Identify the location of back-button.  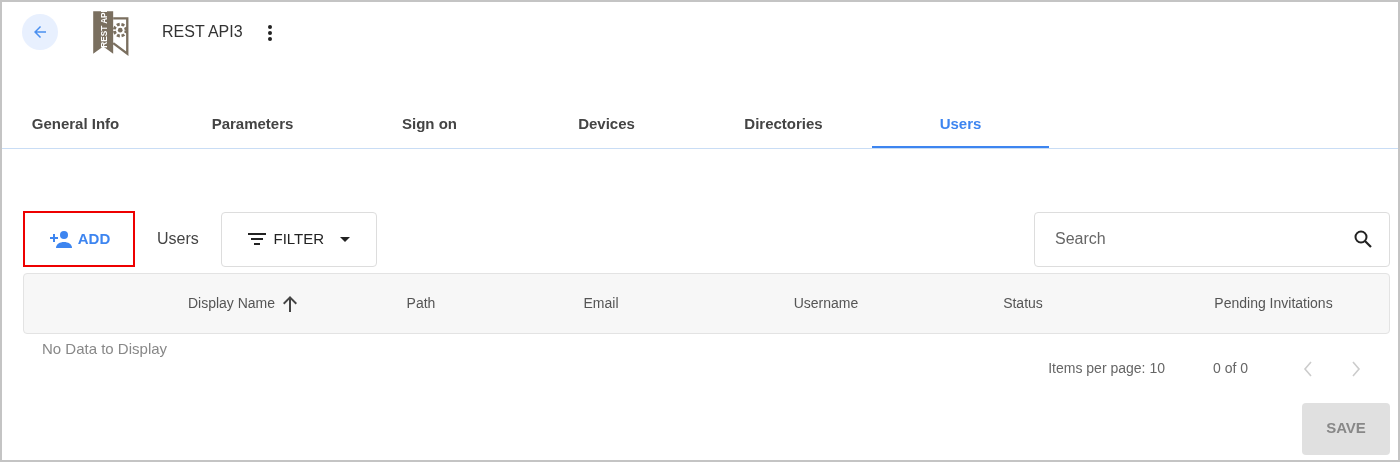
(40, 32).